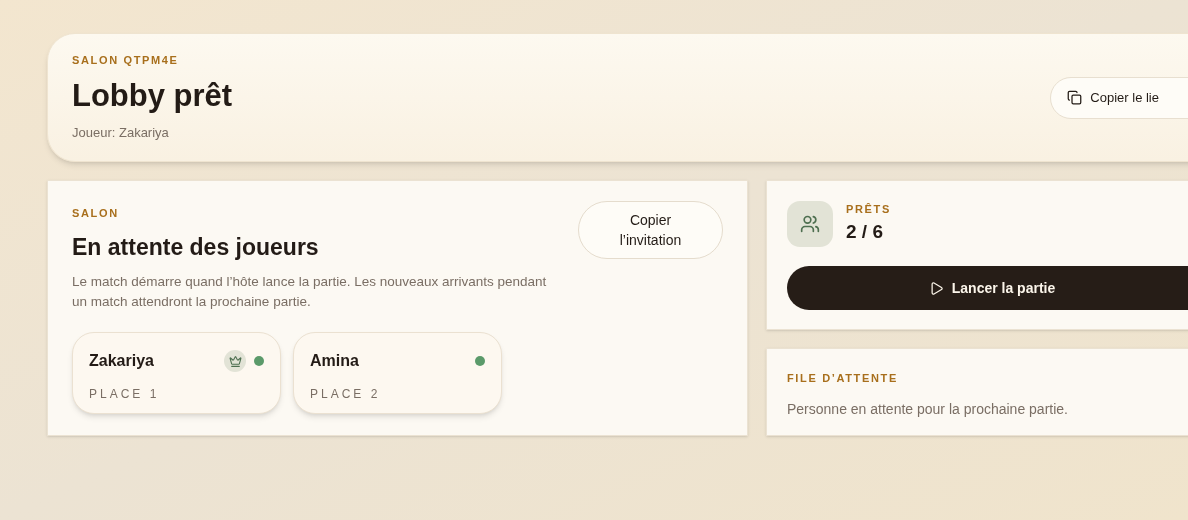 The image size is (1188, 520). I want to click on queue-message: Personne en attente pour la prochaine partie., so click(928, 409).